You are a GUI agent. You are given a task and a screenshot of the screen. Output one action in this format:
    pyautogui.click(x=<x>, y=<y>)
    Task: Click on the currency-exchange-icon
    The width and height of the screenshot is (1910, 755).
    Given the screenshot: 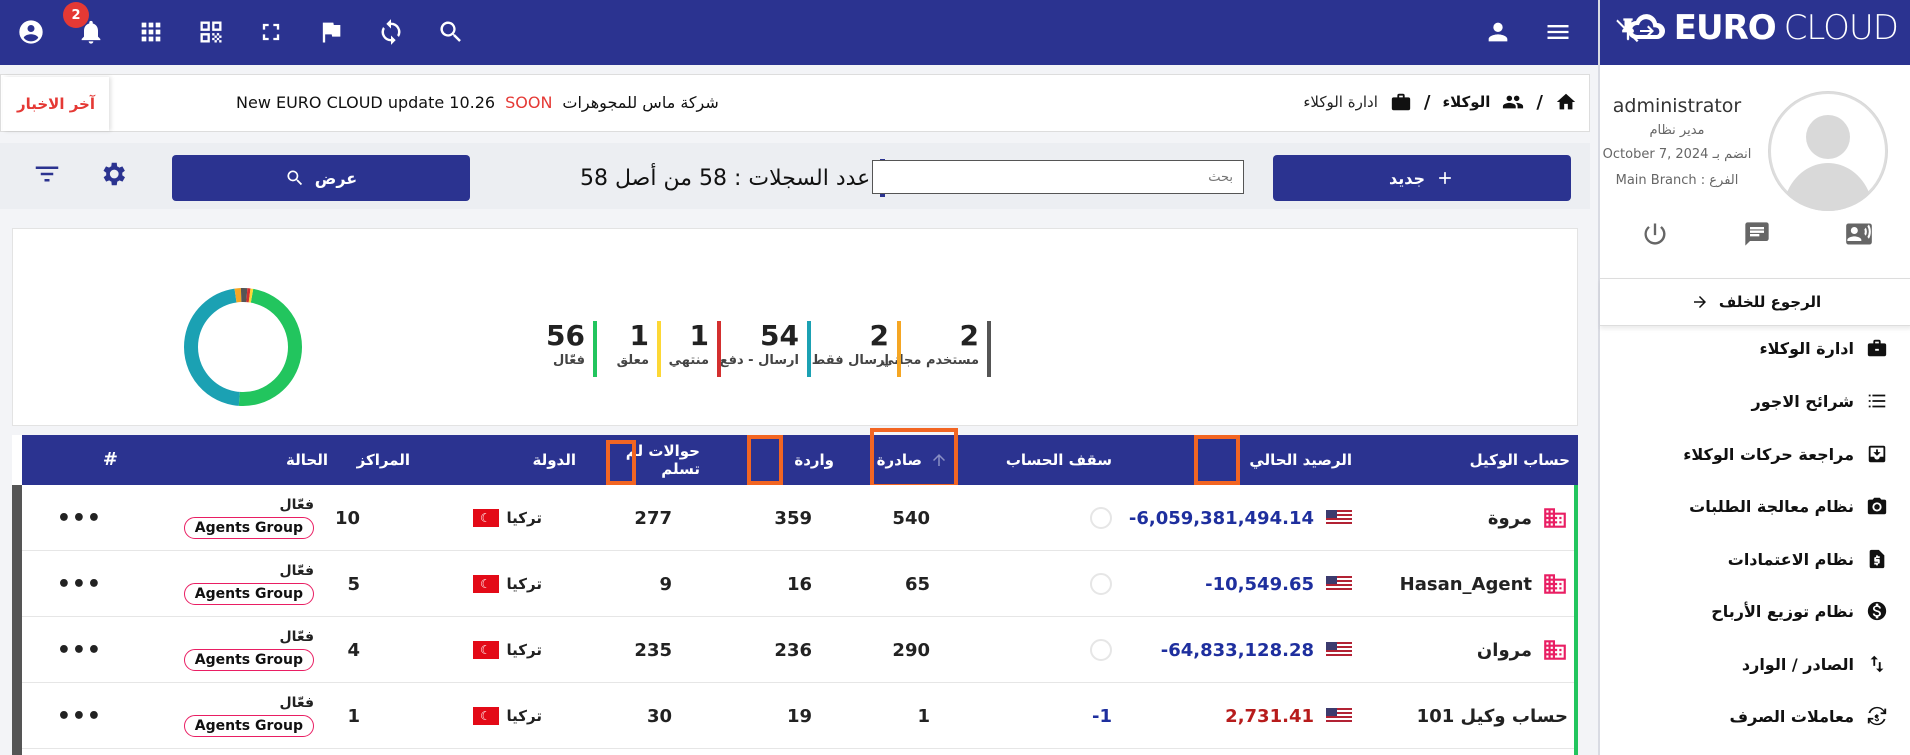 What is the action you would take?
    pyautogui.click(x=1877, y=716)
    